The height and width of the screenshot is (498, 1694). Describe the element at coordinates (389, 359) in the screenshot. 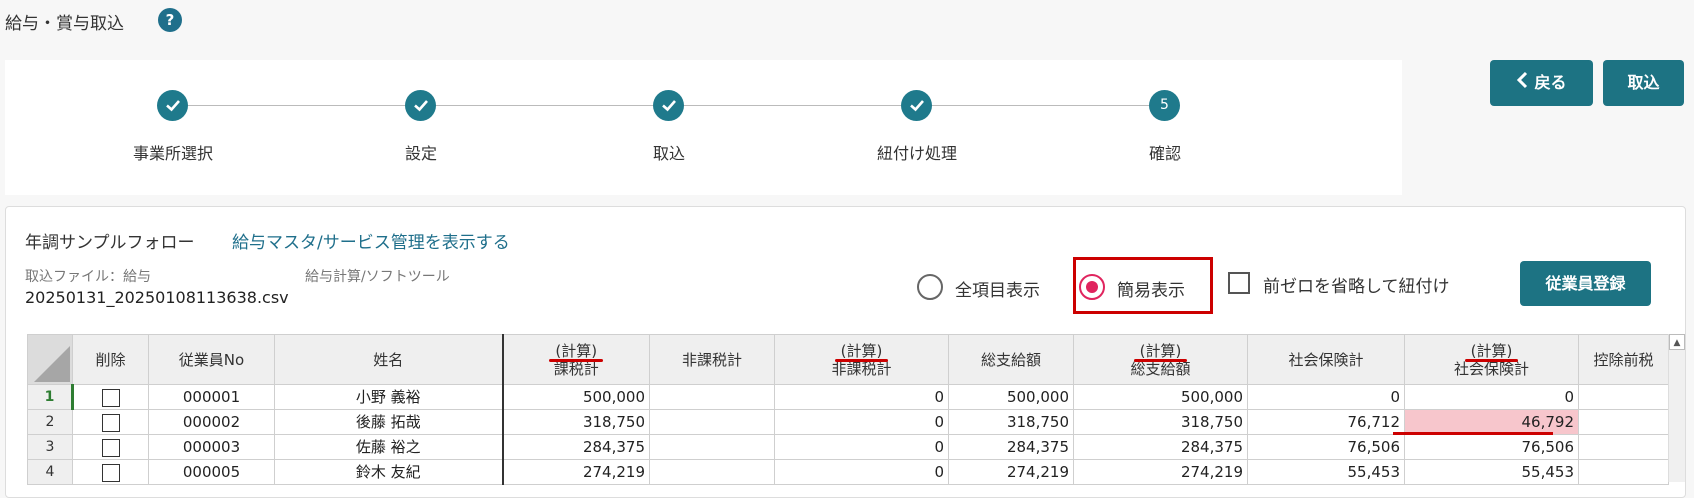

I see `col-header-name: 姓名` at that location.